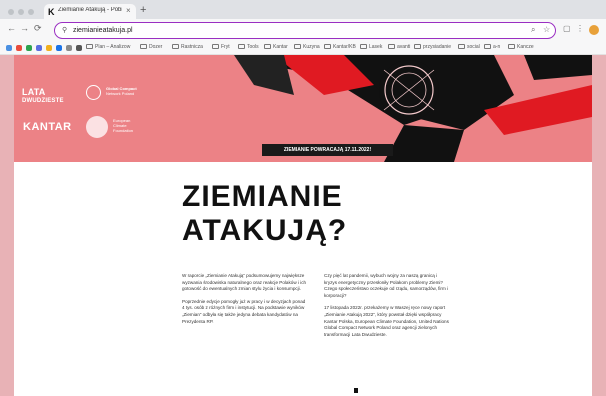 Image resolution: width=606 pixels, height=396 pixels. I want to click on kantar-favicon-icon: K, so click(51, 12).